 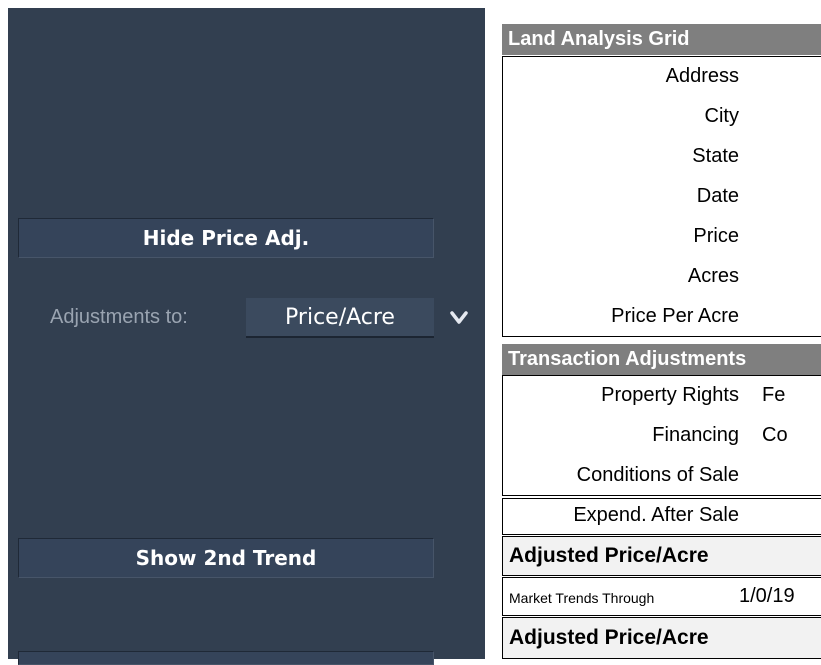 I want to click on transaction-label: Financing, so click(x=695, y=435).